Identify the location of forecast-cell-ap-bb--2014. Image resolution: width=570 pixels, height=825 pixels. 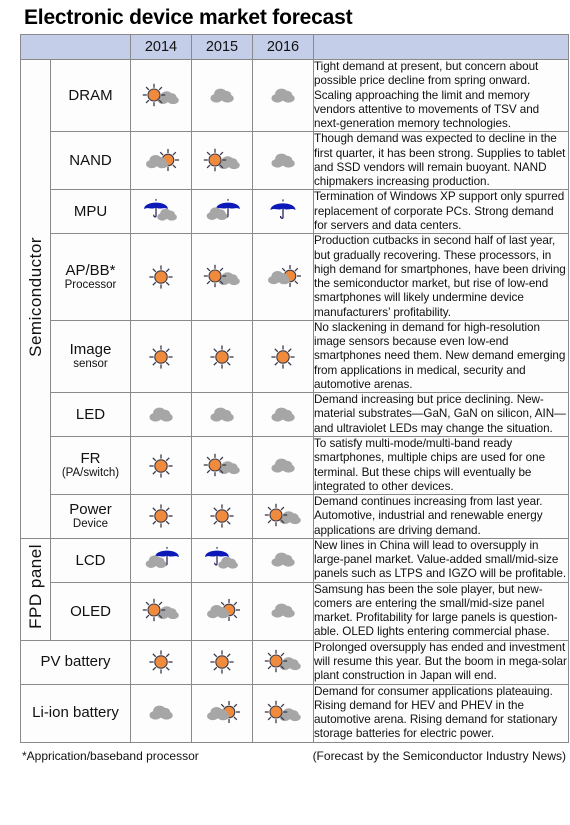
(161, 277).